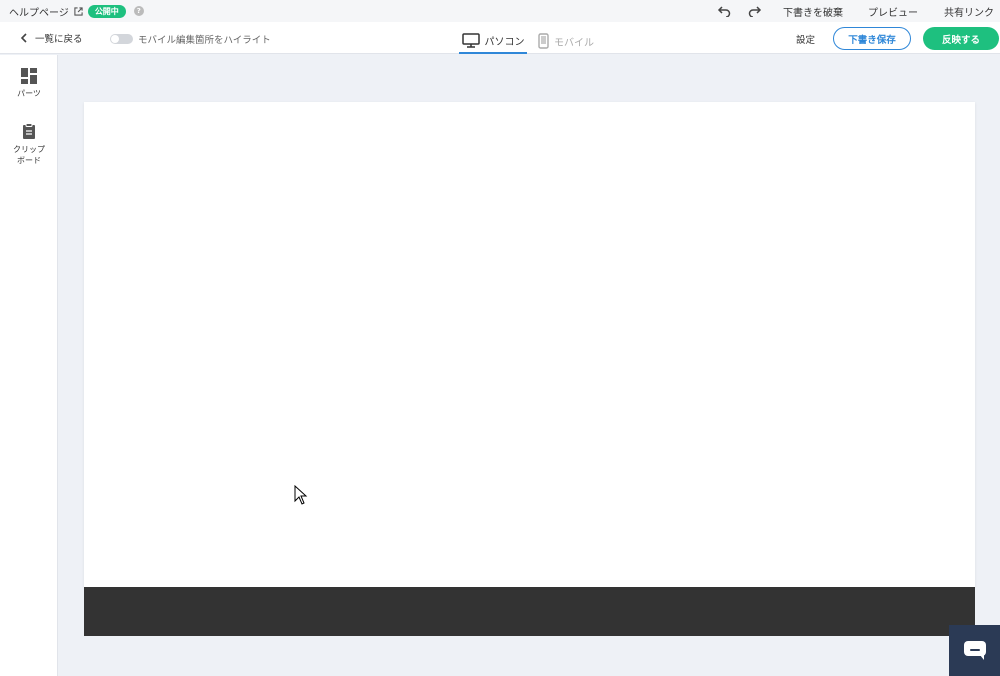  I want to click on back-to-list-button: 一覧に戻る, so click(51, 38).